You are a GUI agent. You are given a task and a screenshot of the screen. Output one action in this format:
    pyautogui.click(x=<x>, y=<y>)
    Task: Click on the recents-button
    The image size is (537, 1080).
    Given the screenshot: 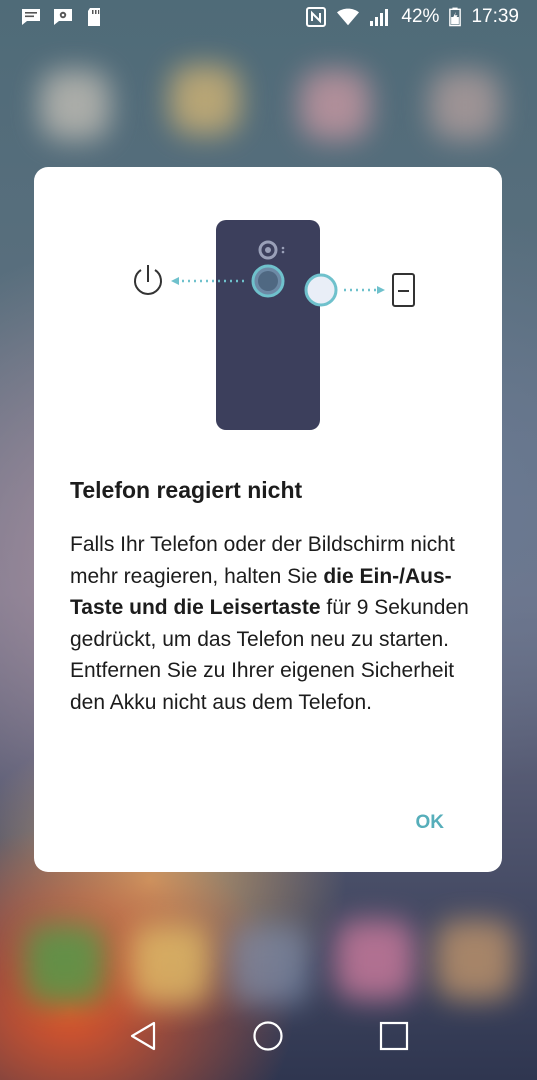 What is the action you would take?
    pyautogui.click(x=394, y=1036)
    